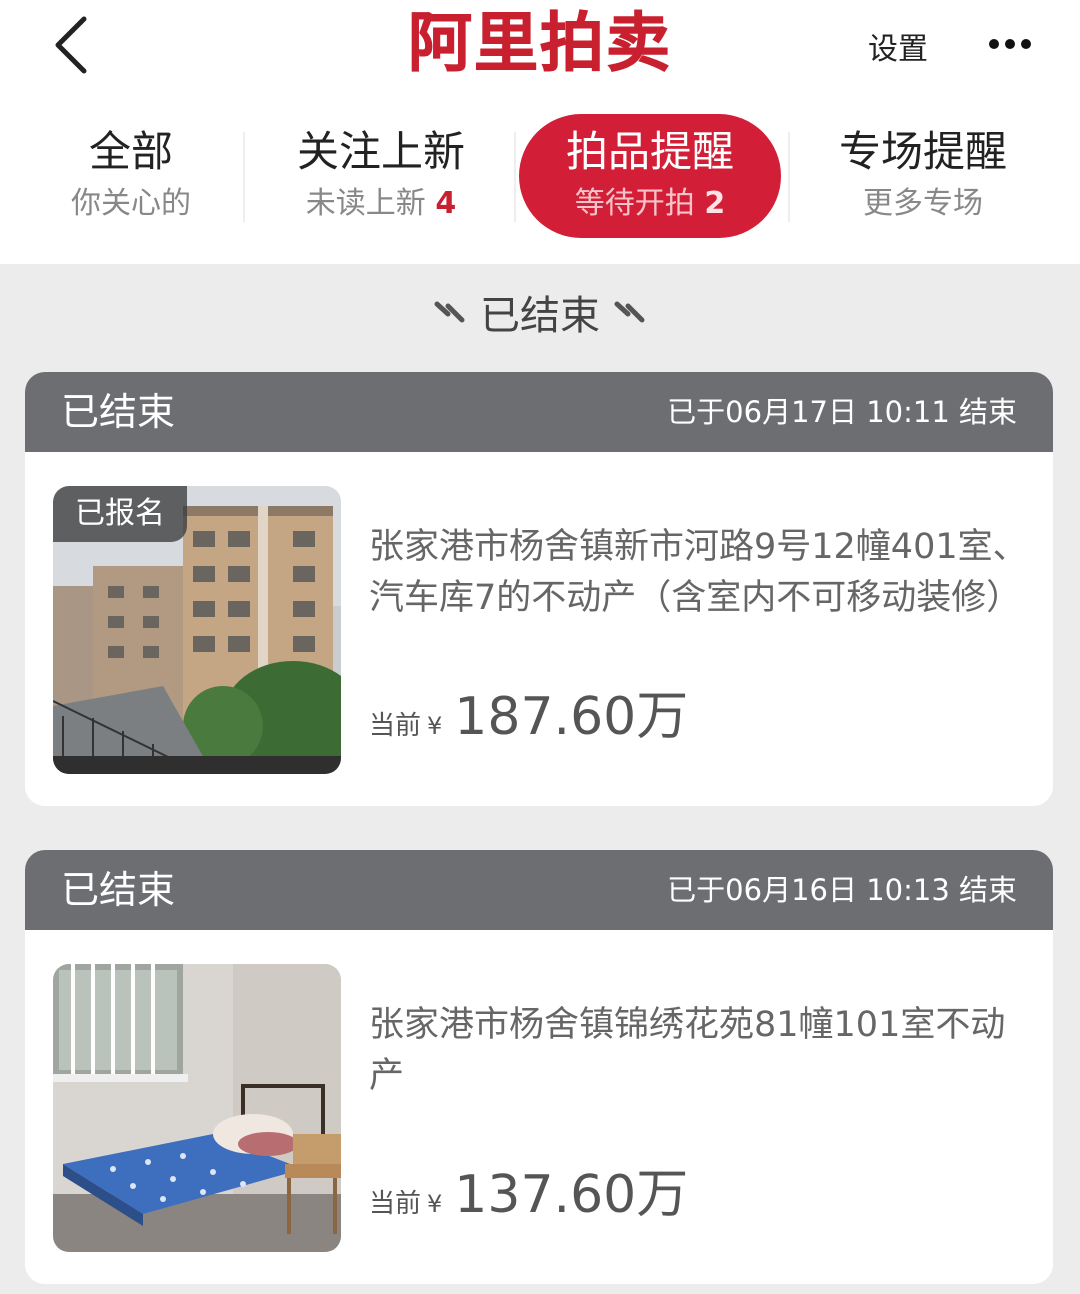 The height and width of the screenshot is (1294, 1080). Describe the element at coordinates (120, 514) in the screenshot. I see `registered-badge: 已报名` at that location.